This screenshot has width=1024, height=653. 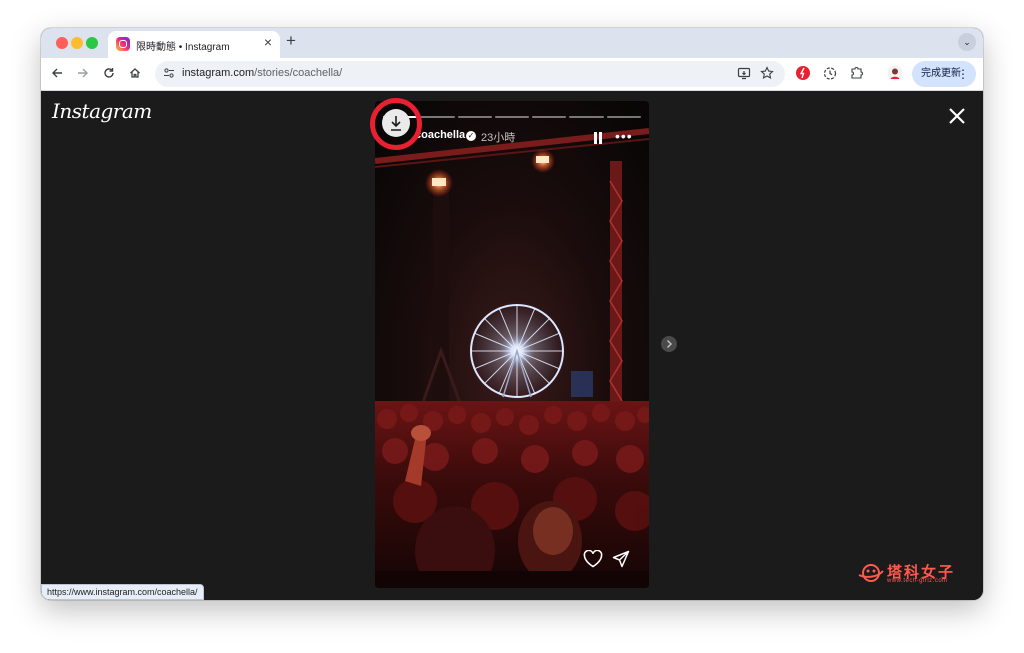 What do you see at coordinates (744, 75) in the screenshot?
I see `install-icon` at bounding box center [744, 75].